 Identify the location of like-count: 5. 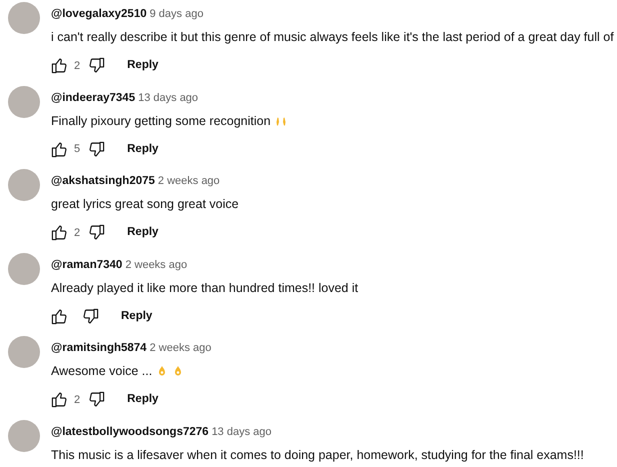
(77, 149).